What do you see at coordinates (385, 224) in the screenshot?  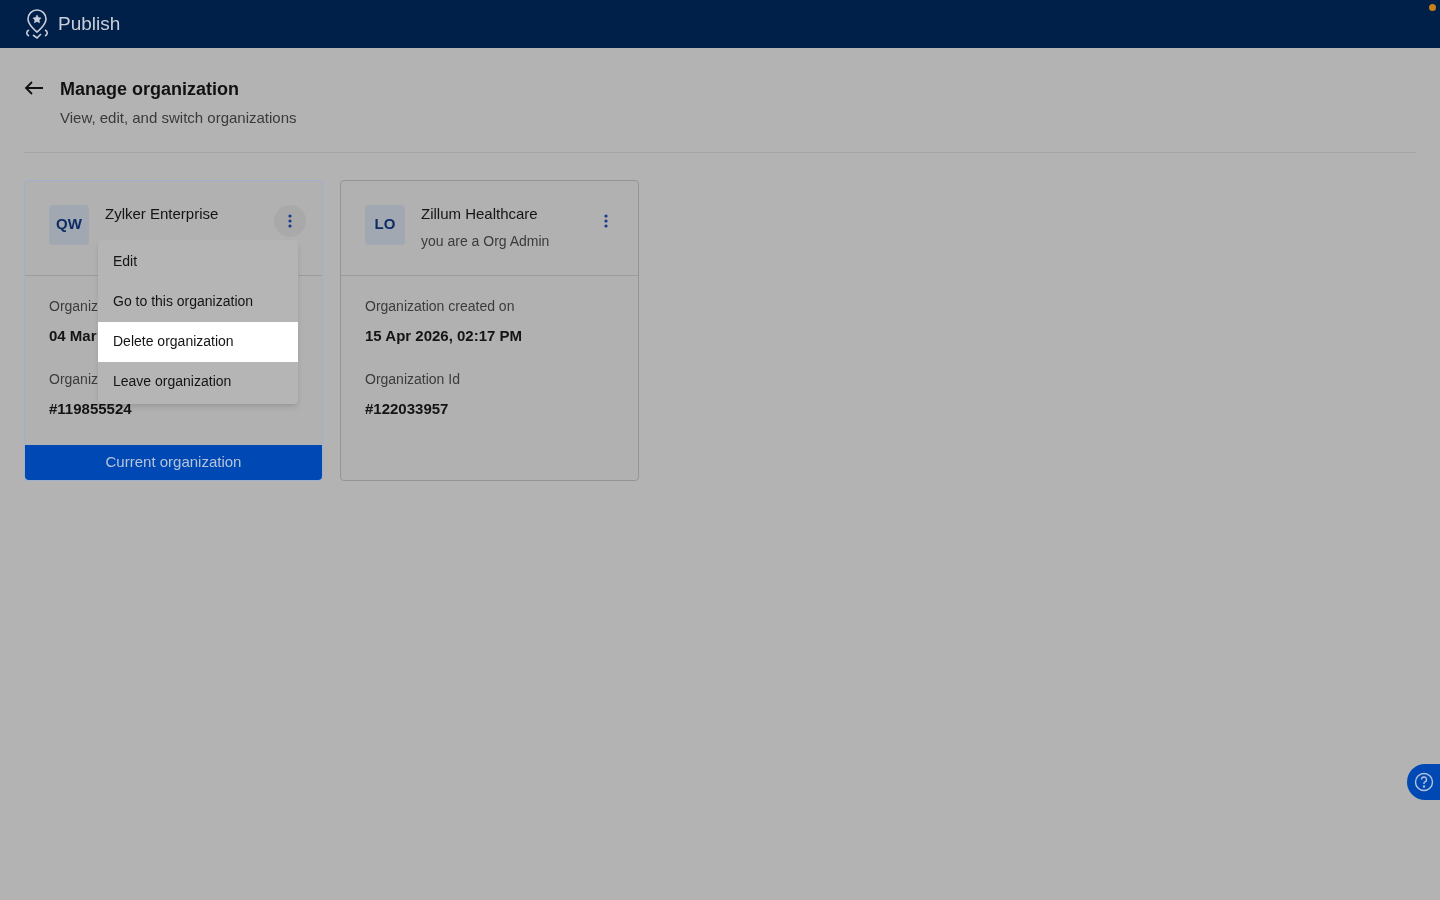 I see `organization-avatar: LO` at bounding box center [385, 224].